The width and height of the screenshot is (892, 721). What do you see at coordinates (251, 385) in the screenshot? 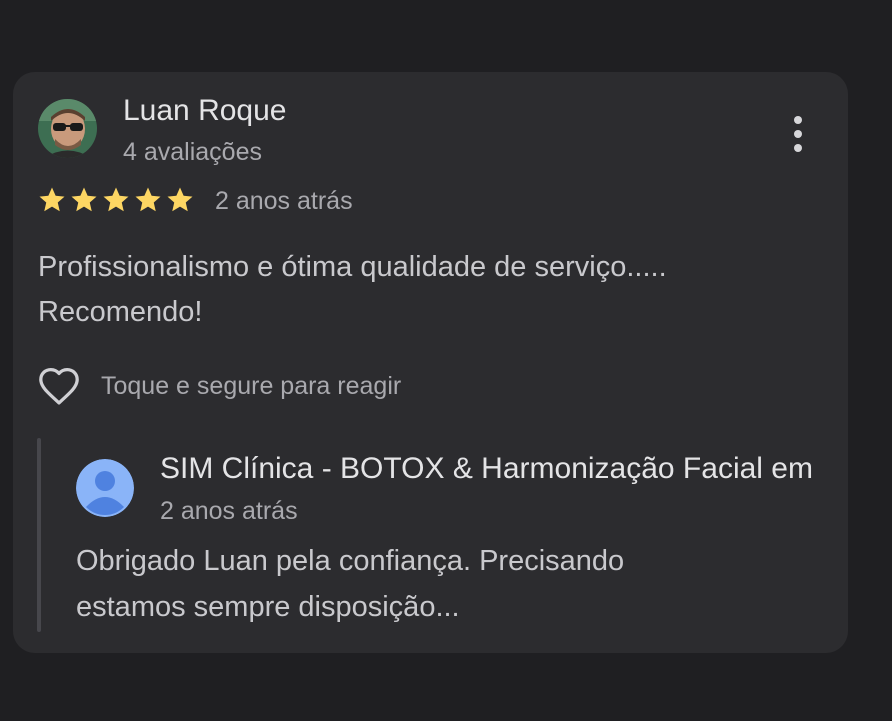
I see `react-label: Toque e segure para reagir` at bounding box center [251, 385].